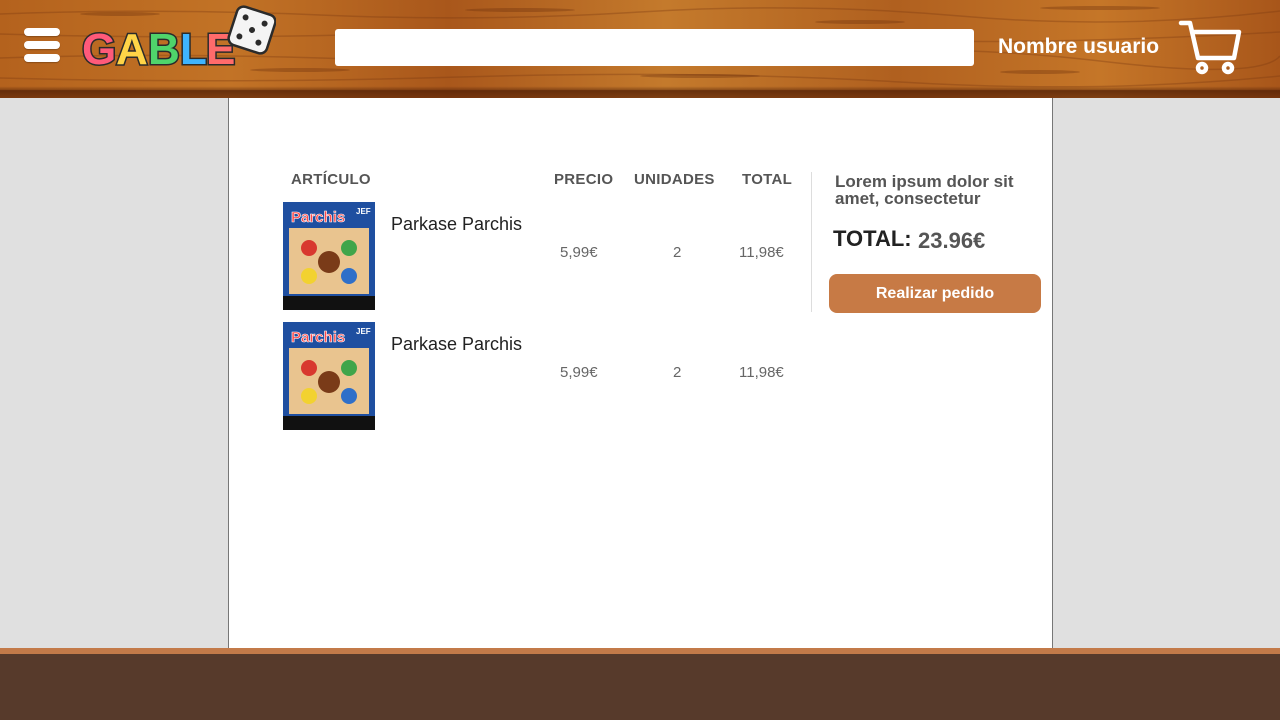  I want to click on summary-description: Lorem ipsum dolor sit amet, consectetur, so click(924, 190).